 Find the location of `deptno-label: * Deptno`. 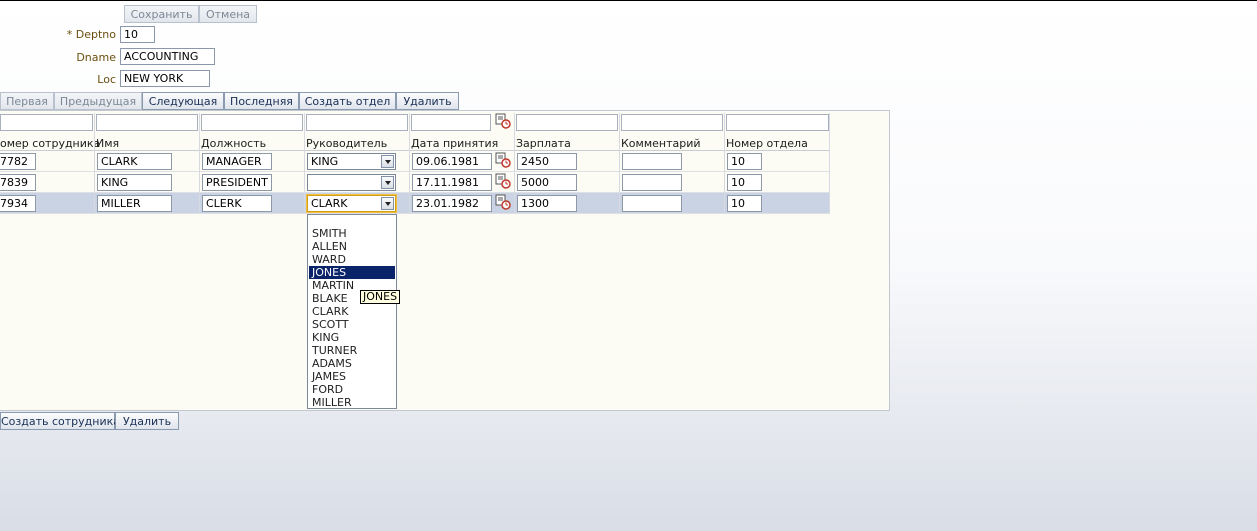

deptno-label: * Deptno is located at coordinates (91, 34).